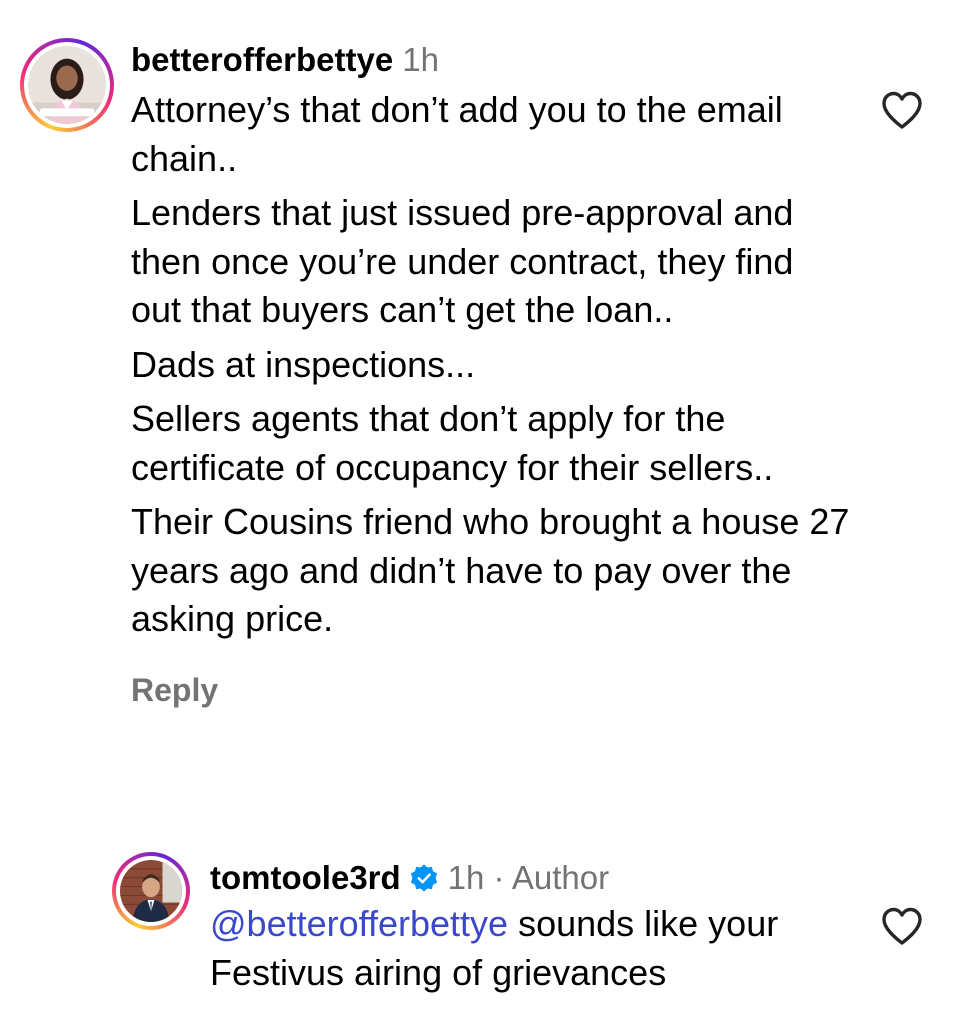  Describe the element at coordinates (528, 877) in the screenshot. I see `timestamp-author-label: 1h · Author` at that location.